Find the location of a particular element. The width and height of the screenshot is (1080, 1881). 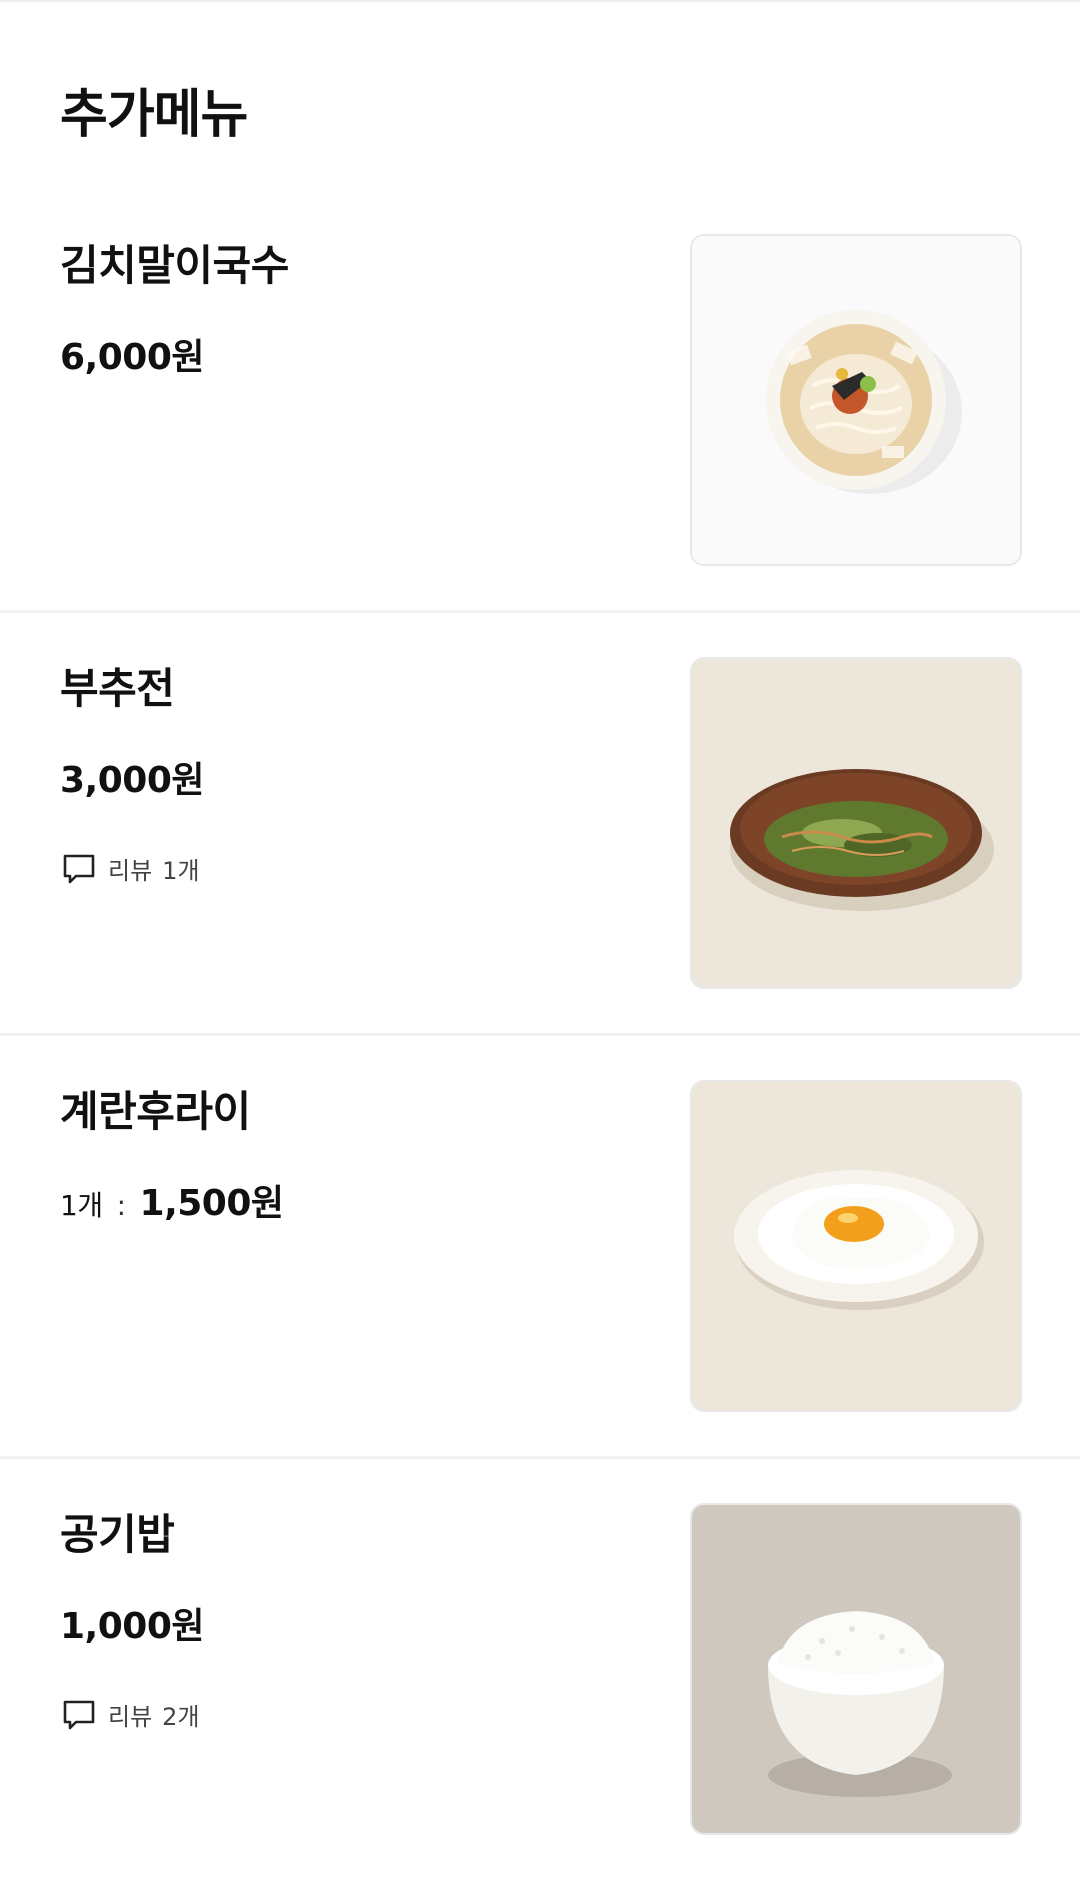

menu-item-price: 1개:1,500원 is located at coordinates (172, 1200).